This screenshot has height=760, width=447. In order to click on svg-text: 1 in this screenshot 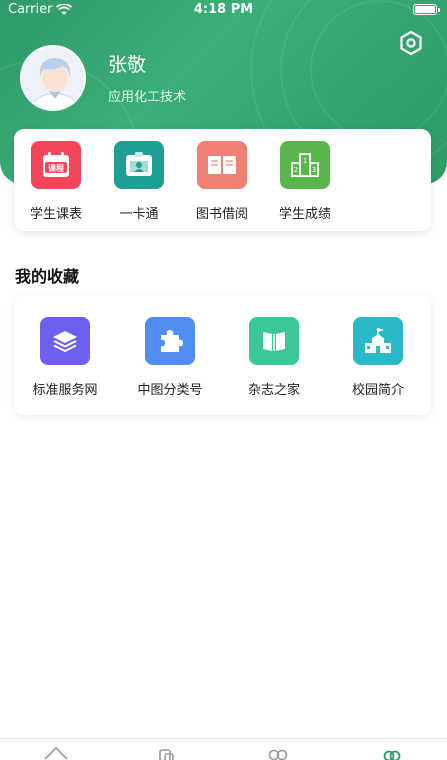, I will do `click(305, 161)`.